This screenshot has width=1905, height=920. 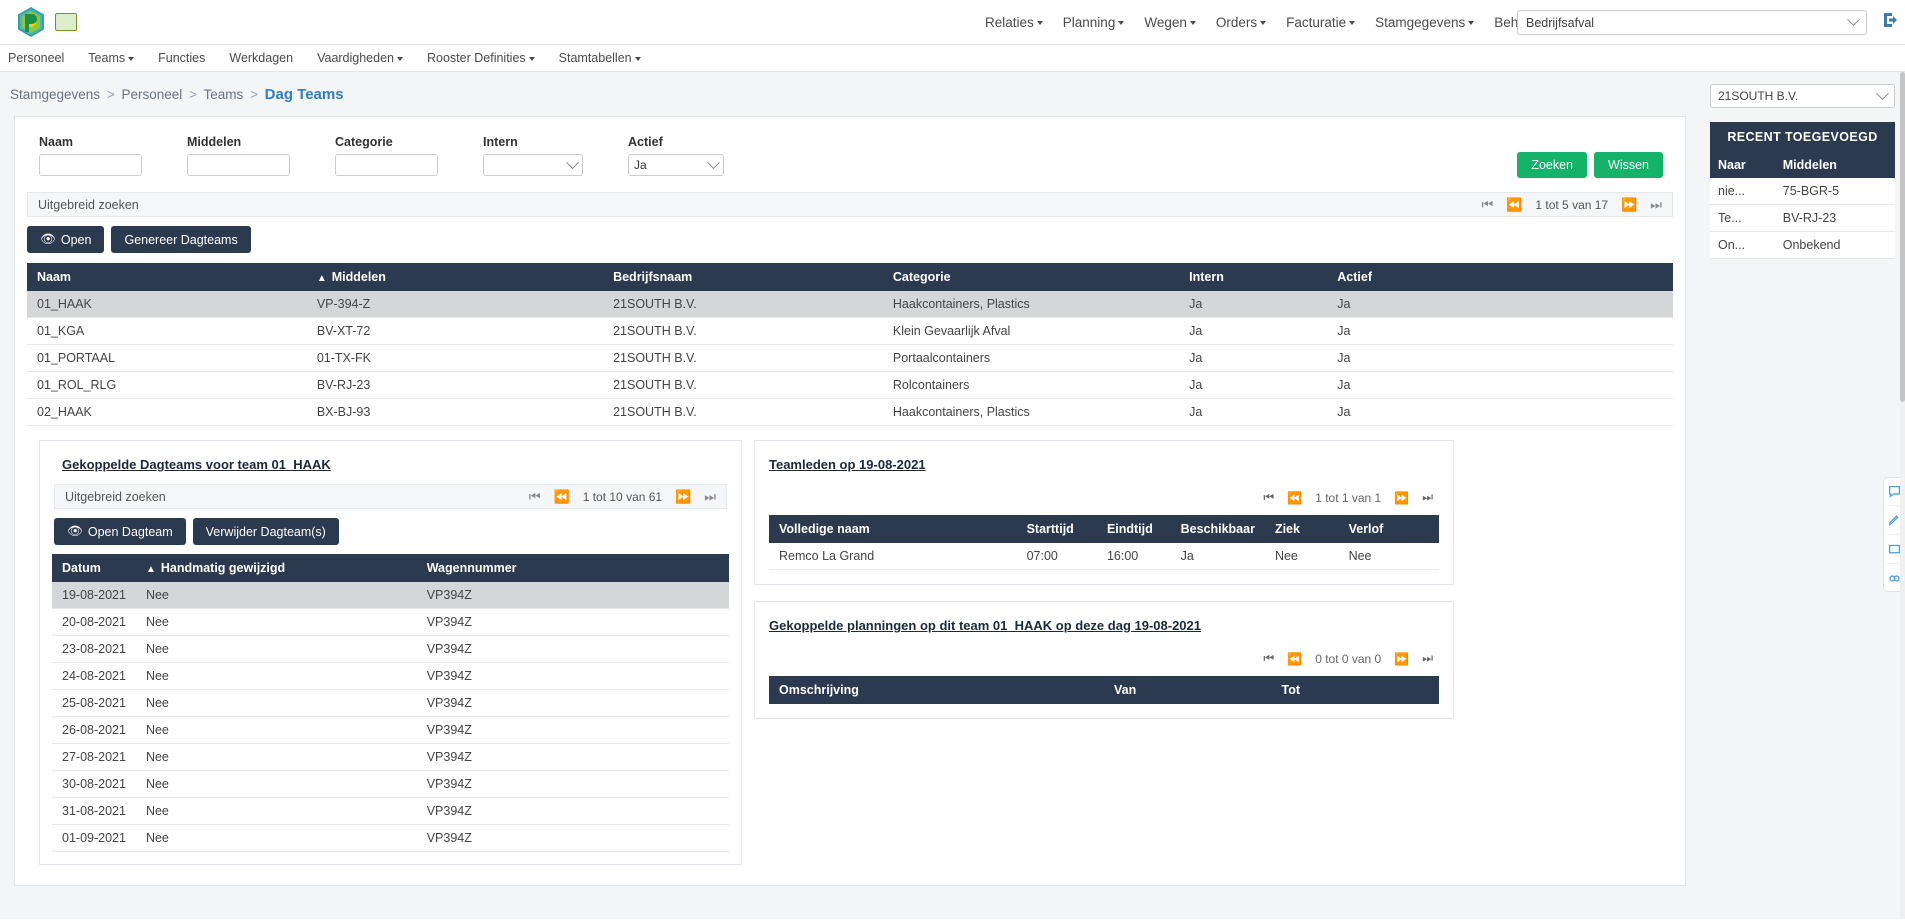 I want to click on list-item: Te... BV-RJ-23, so click(x=1802, y=218).